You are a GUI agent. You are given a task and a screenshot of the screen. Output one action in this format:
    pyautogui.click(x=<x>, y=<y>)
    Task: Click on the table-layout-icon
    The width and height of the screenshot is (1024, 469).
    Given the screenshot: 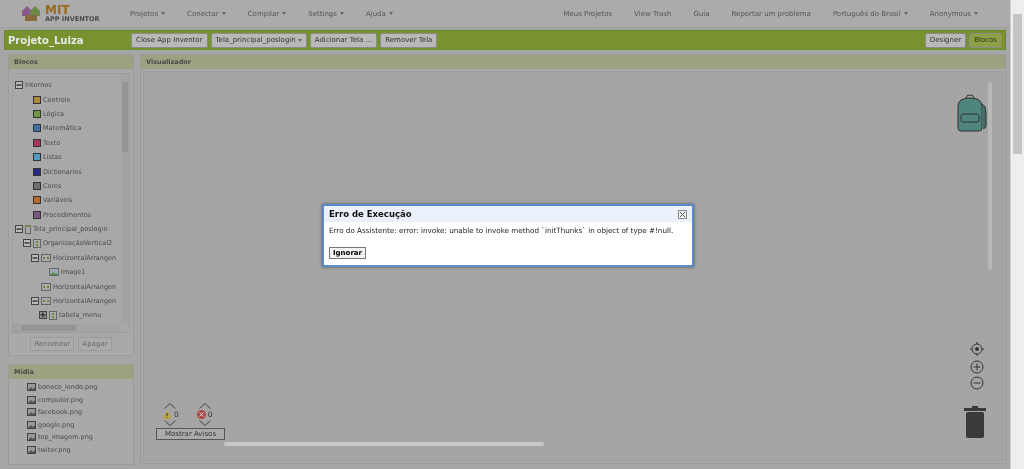 What is the action you would take?
    pyautogui.click(x=53, y=315)
    